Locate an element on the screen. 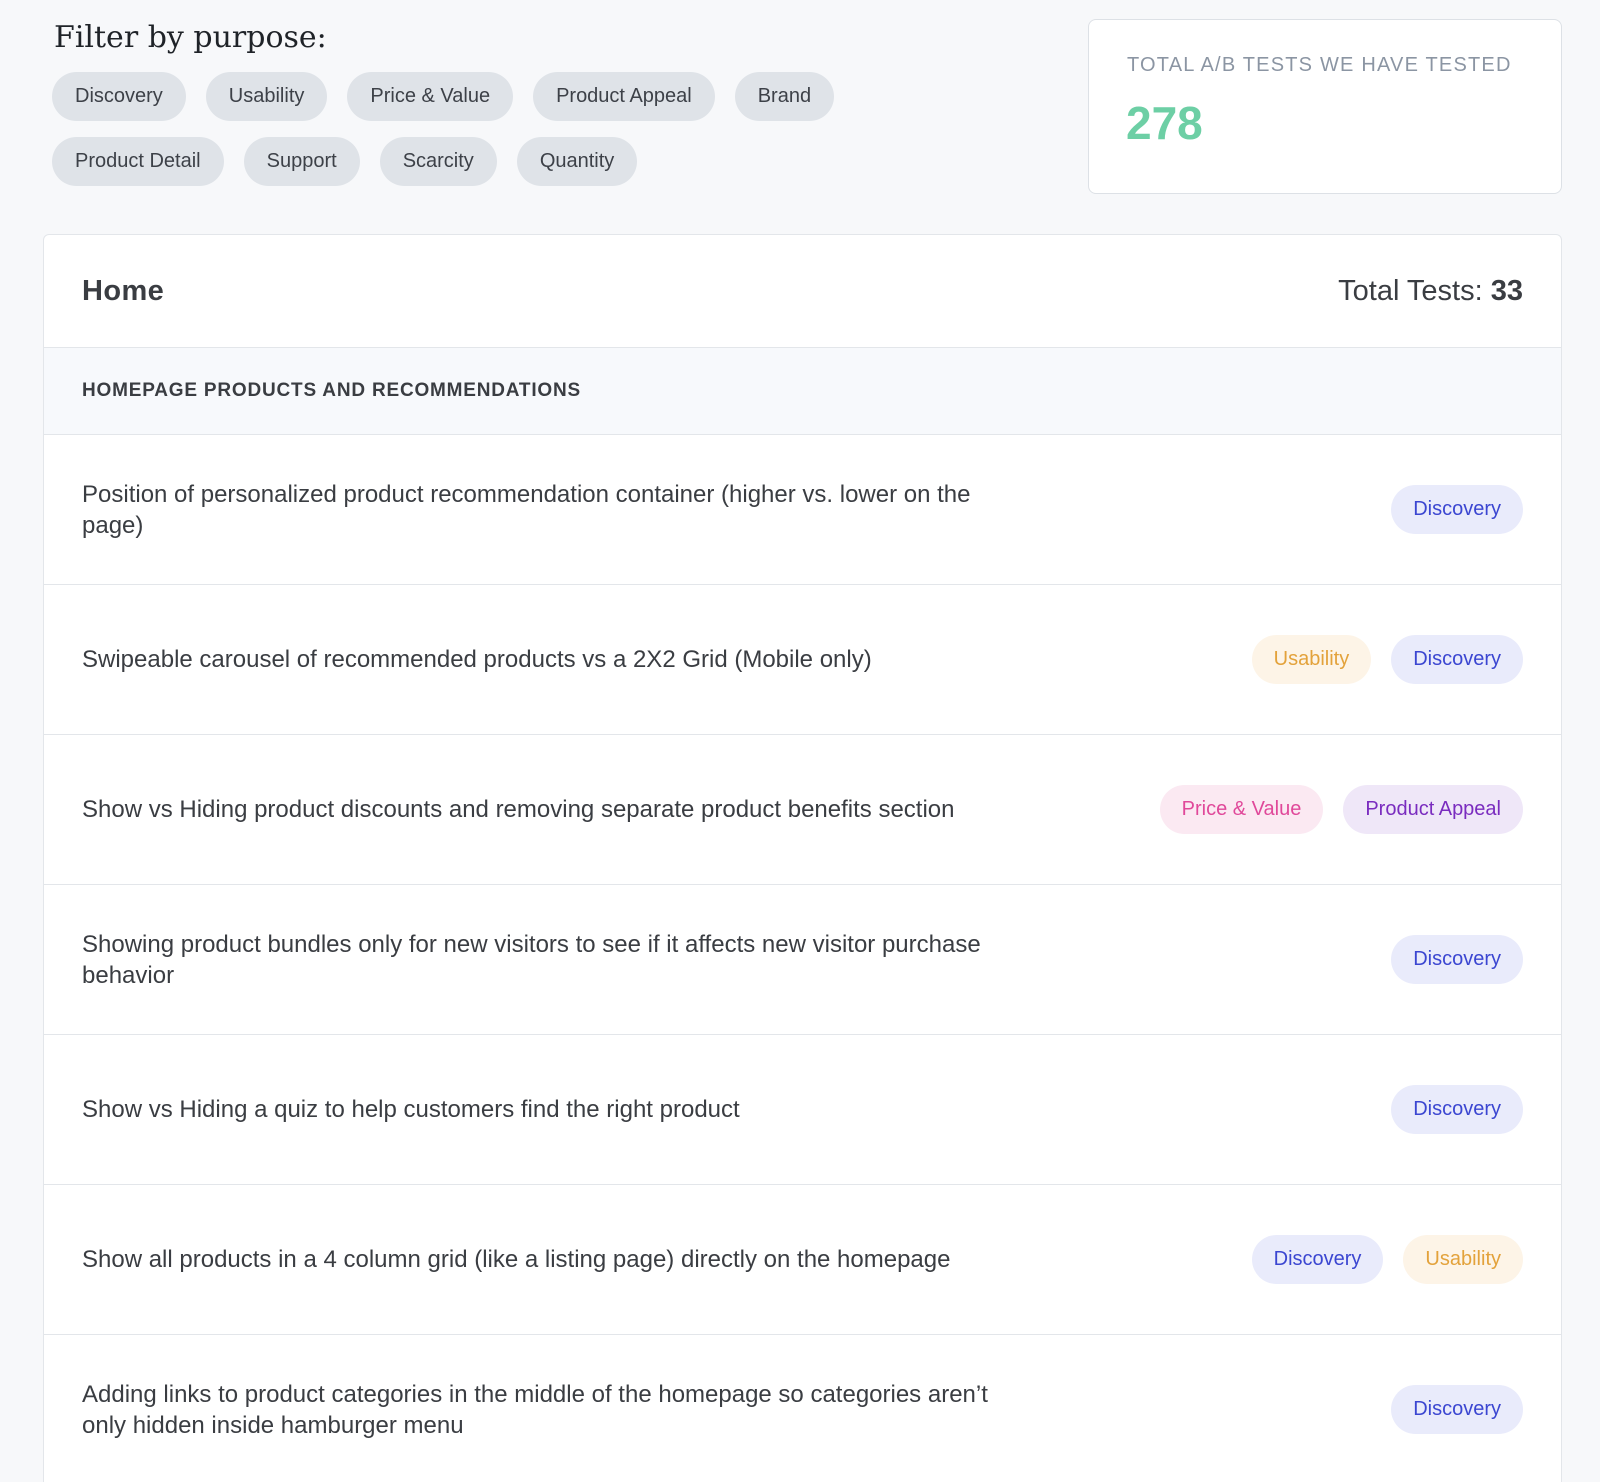 The height and width of the screenshot is (1482, 1600). tag-group: Discovery Usability is located at coordinates (1387, 1259).